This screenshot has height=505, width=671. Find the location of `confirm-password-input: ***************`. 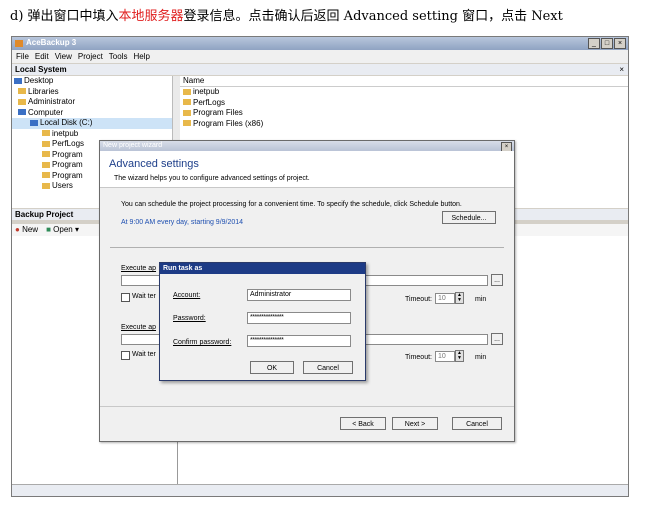

confirm-password-input: *************** is located at coordinates (299, 341).